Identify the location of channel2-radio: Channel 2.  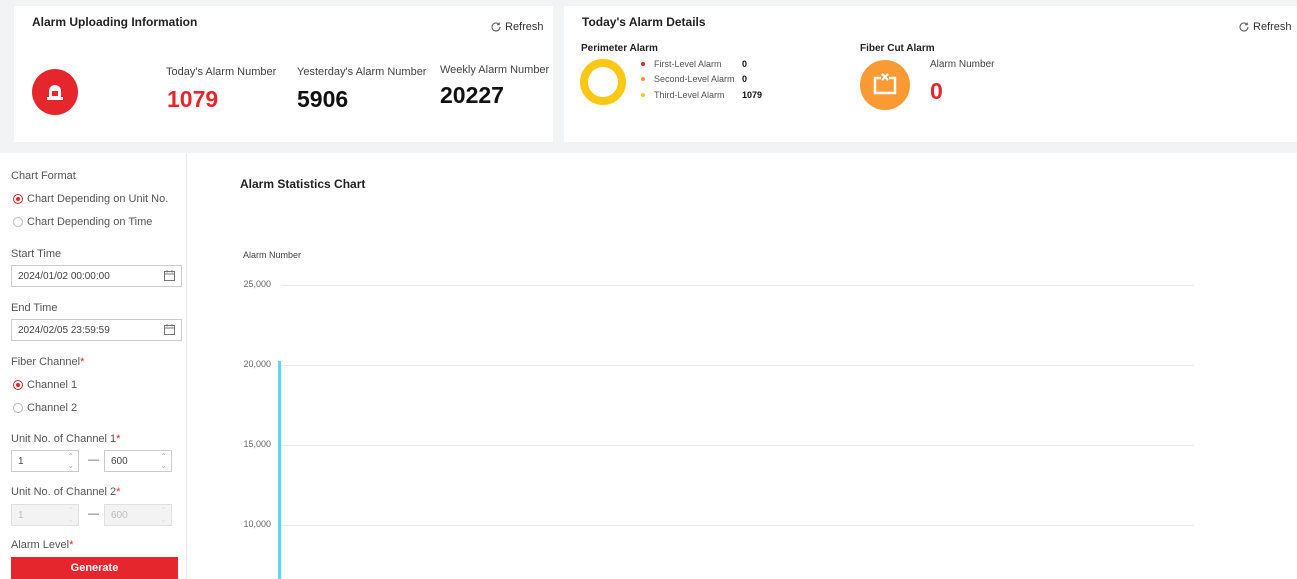
(45, 408).